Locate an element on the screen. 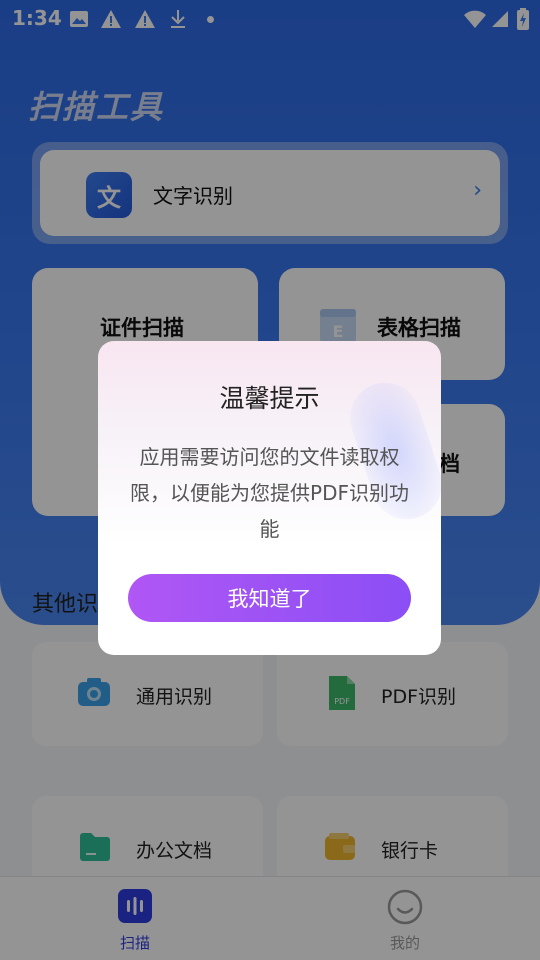 Image resolution: width=540 pixels, height=960 pixels. dialog-title: 温馨提示 is located at coordinates (269, 398).